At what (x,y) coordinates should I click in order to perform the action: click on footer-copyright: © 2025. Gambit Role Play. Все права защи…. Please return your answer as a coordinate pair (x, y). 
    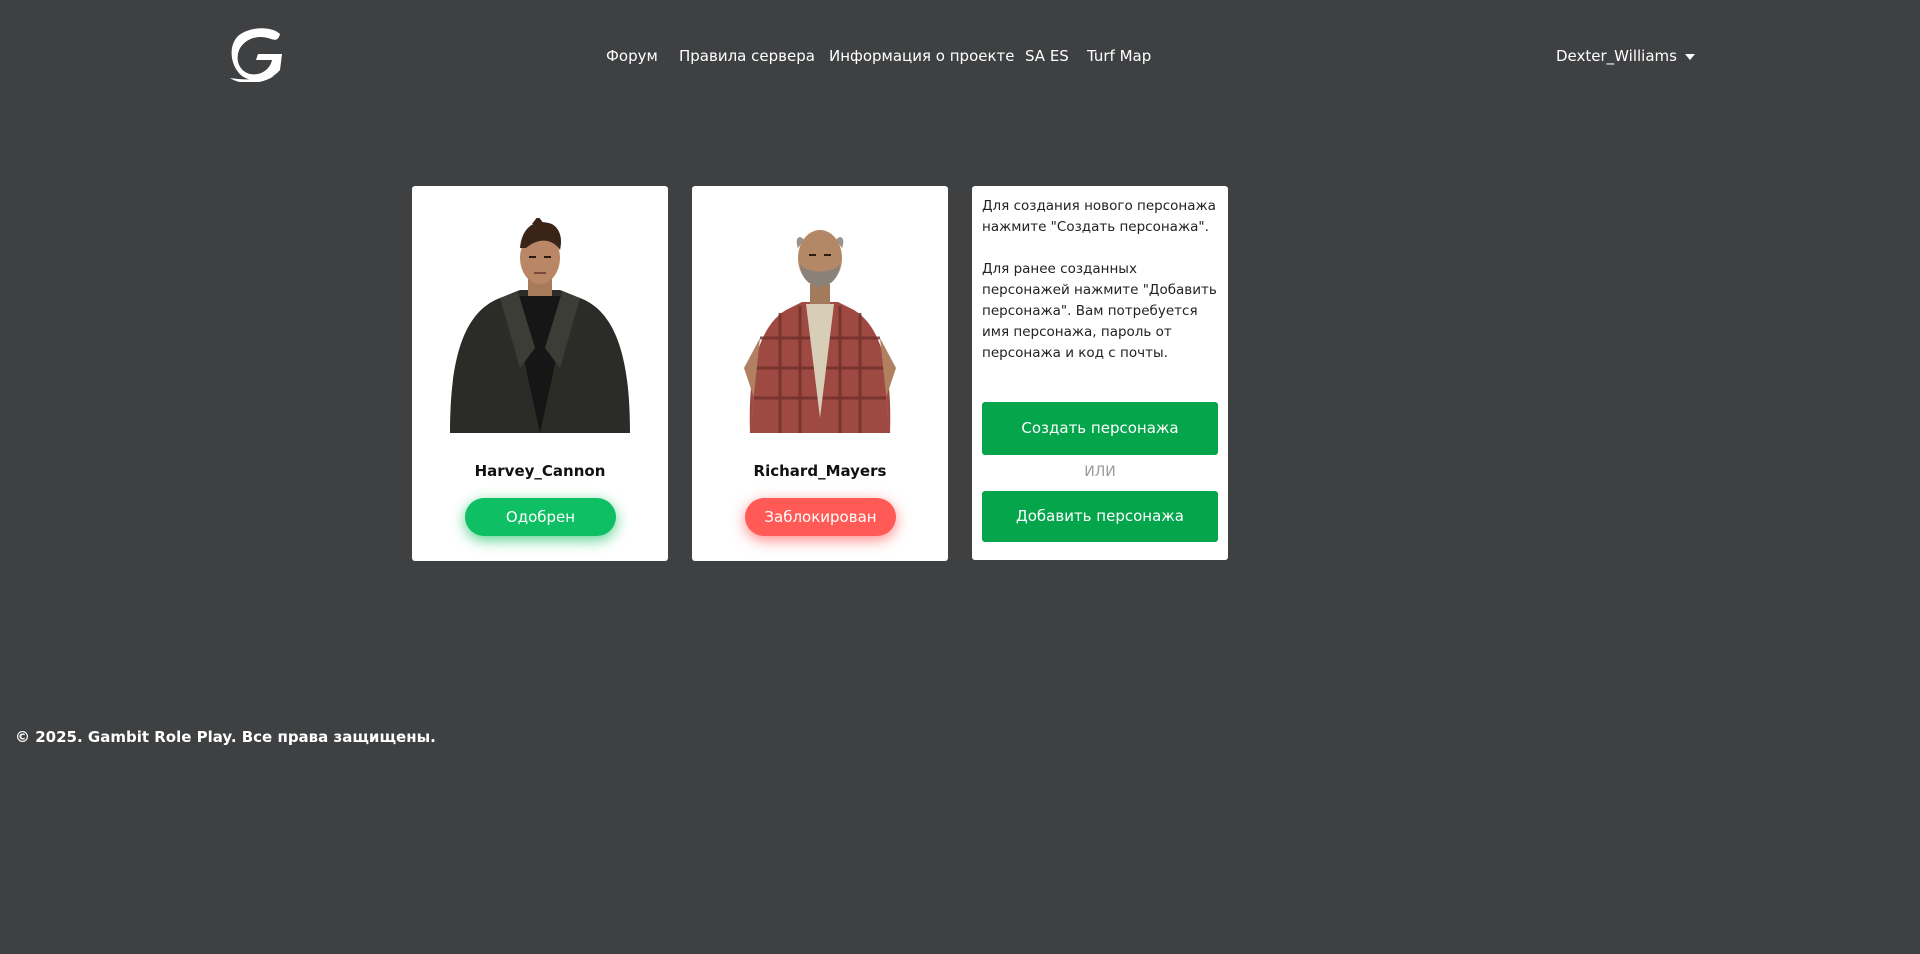
    Looking at the image, I should click on (225, 737).